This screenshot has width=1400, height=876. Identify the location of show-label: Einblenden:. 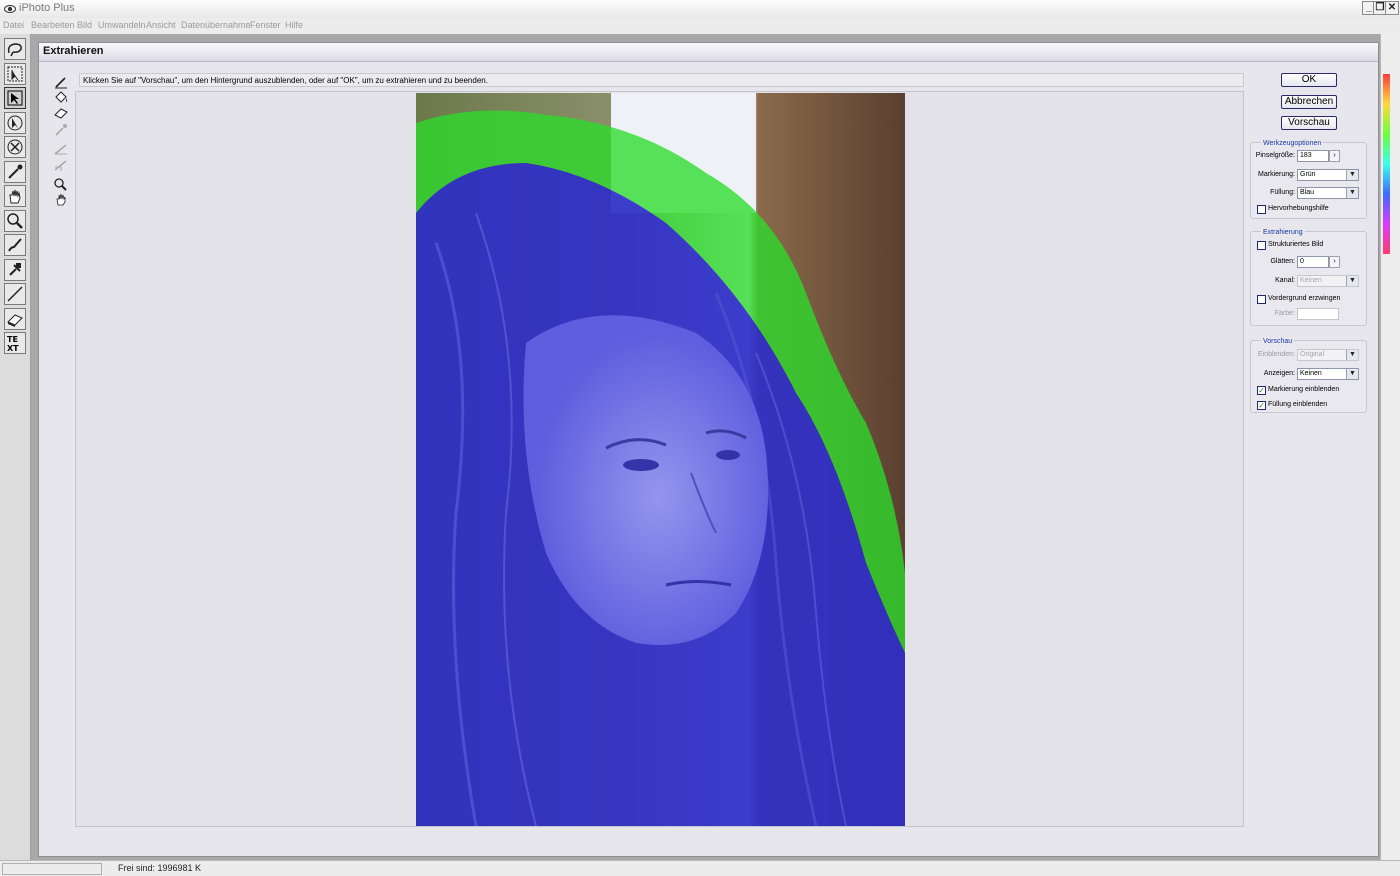
(1276, 354).